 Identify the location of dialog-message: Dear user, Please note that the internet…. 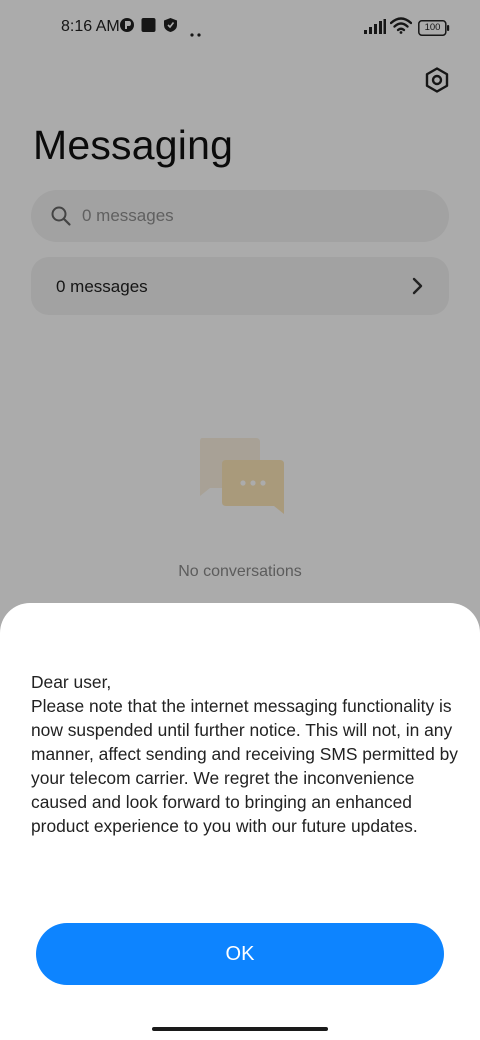
(244, 754).